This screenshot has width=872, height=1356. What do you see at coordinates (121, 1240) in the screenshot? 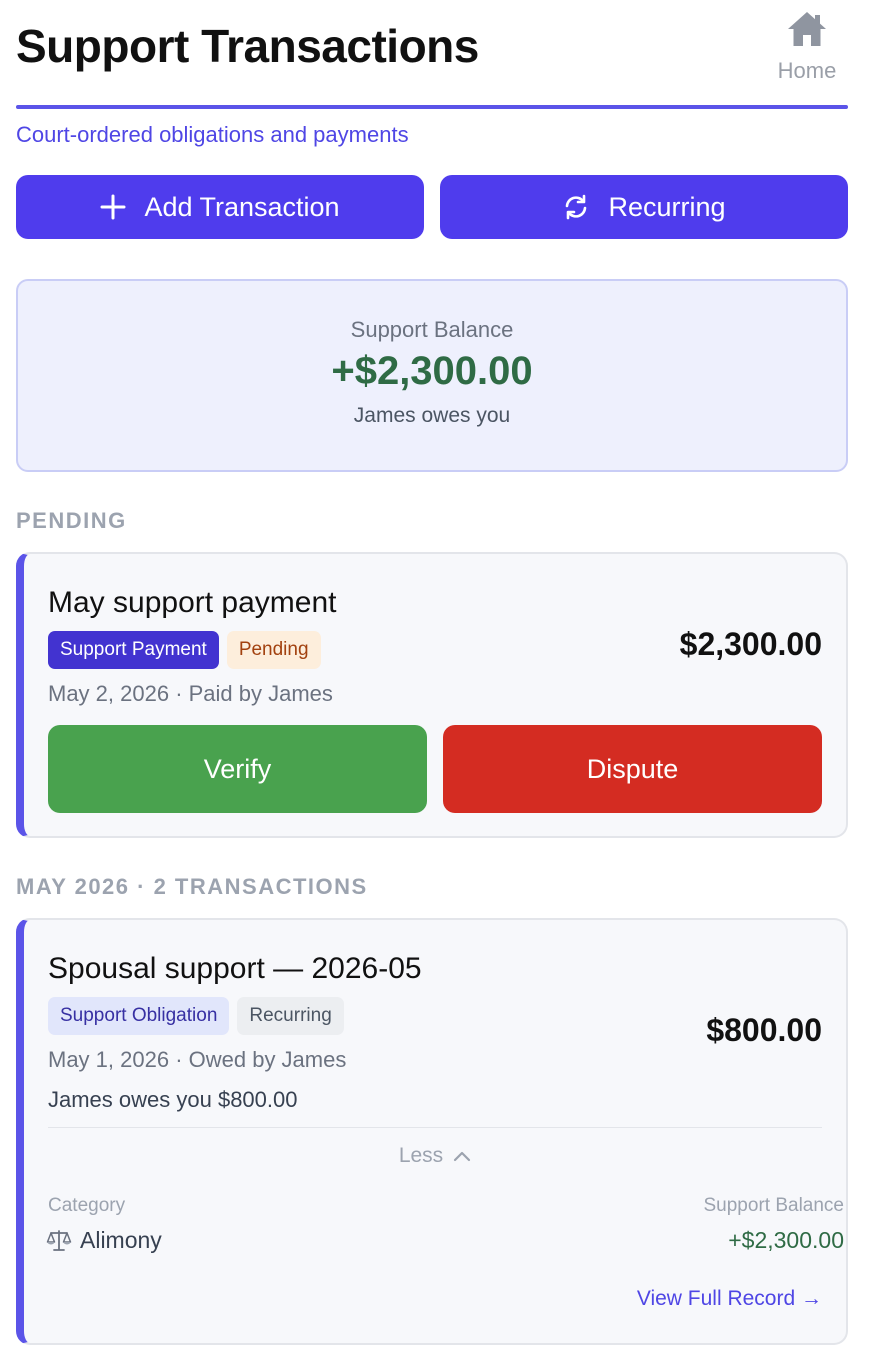
I see `category-text: Alimony` at bounding box center [121, 1240].